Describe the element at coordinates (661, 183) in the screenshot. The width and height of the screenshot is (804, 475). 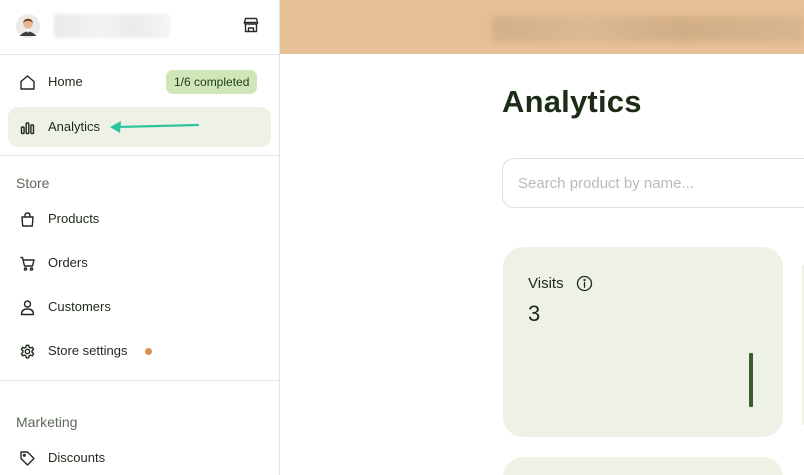
I see `search-input` at that location.